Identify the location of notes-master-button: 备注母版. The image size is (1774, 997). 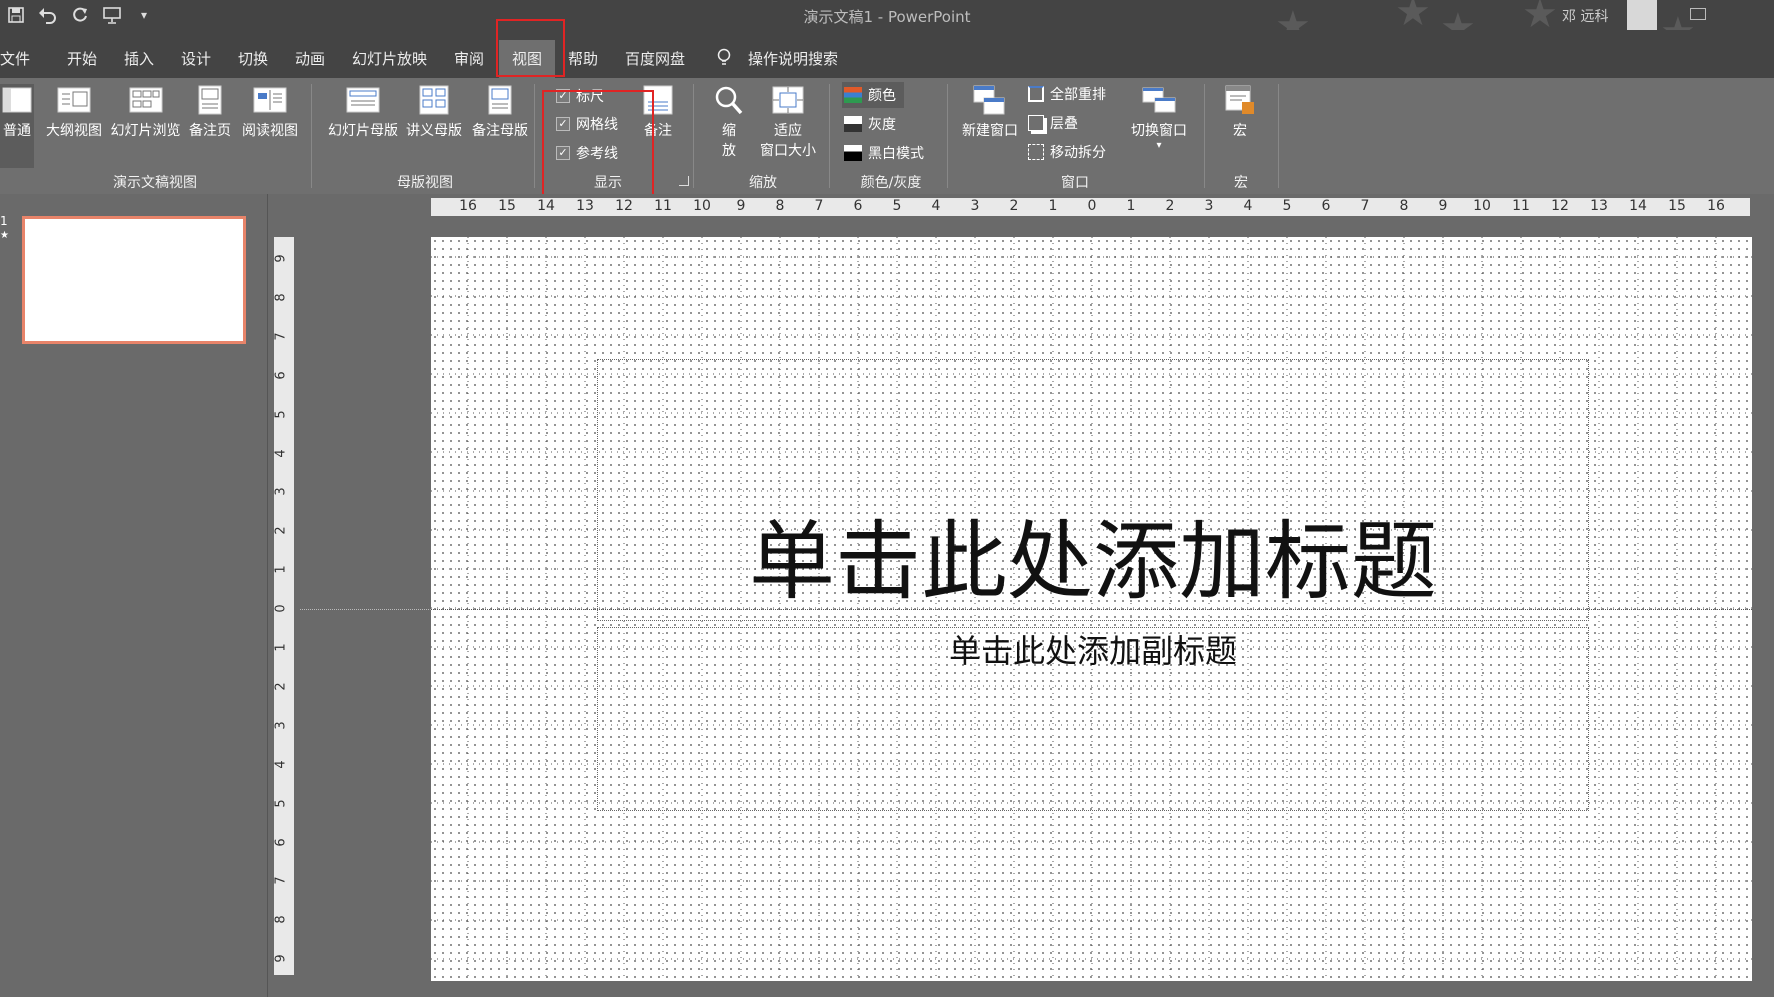
(500, 112).